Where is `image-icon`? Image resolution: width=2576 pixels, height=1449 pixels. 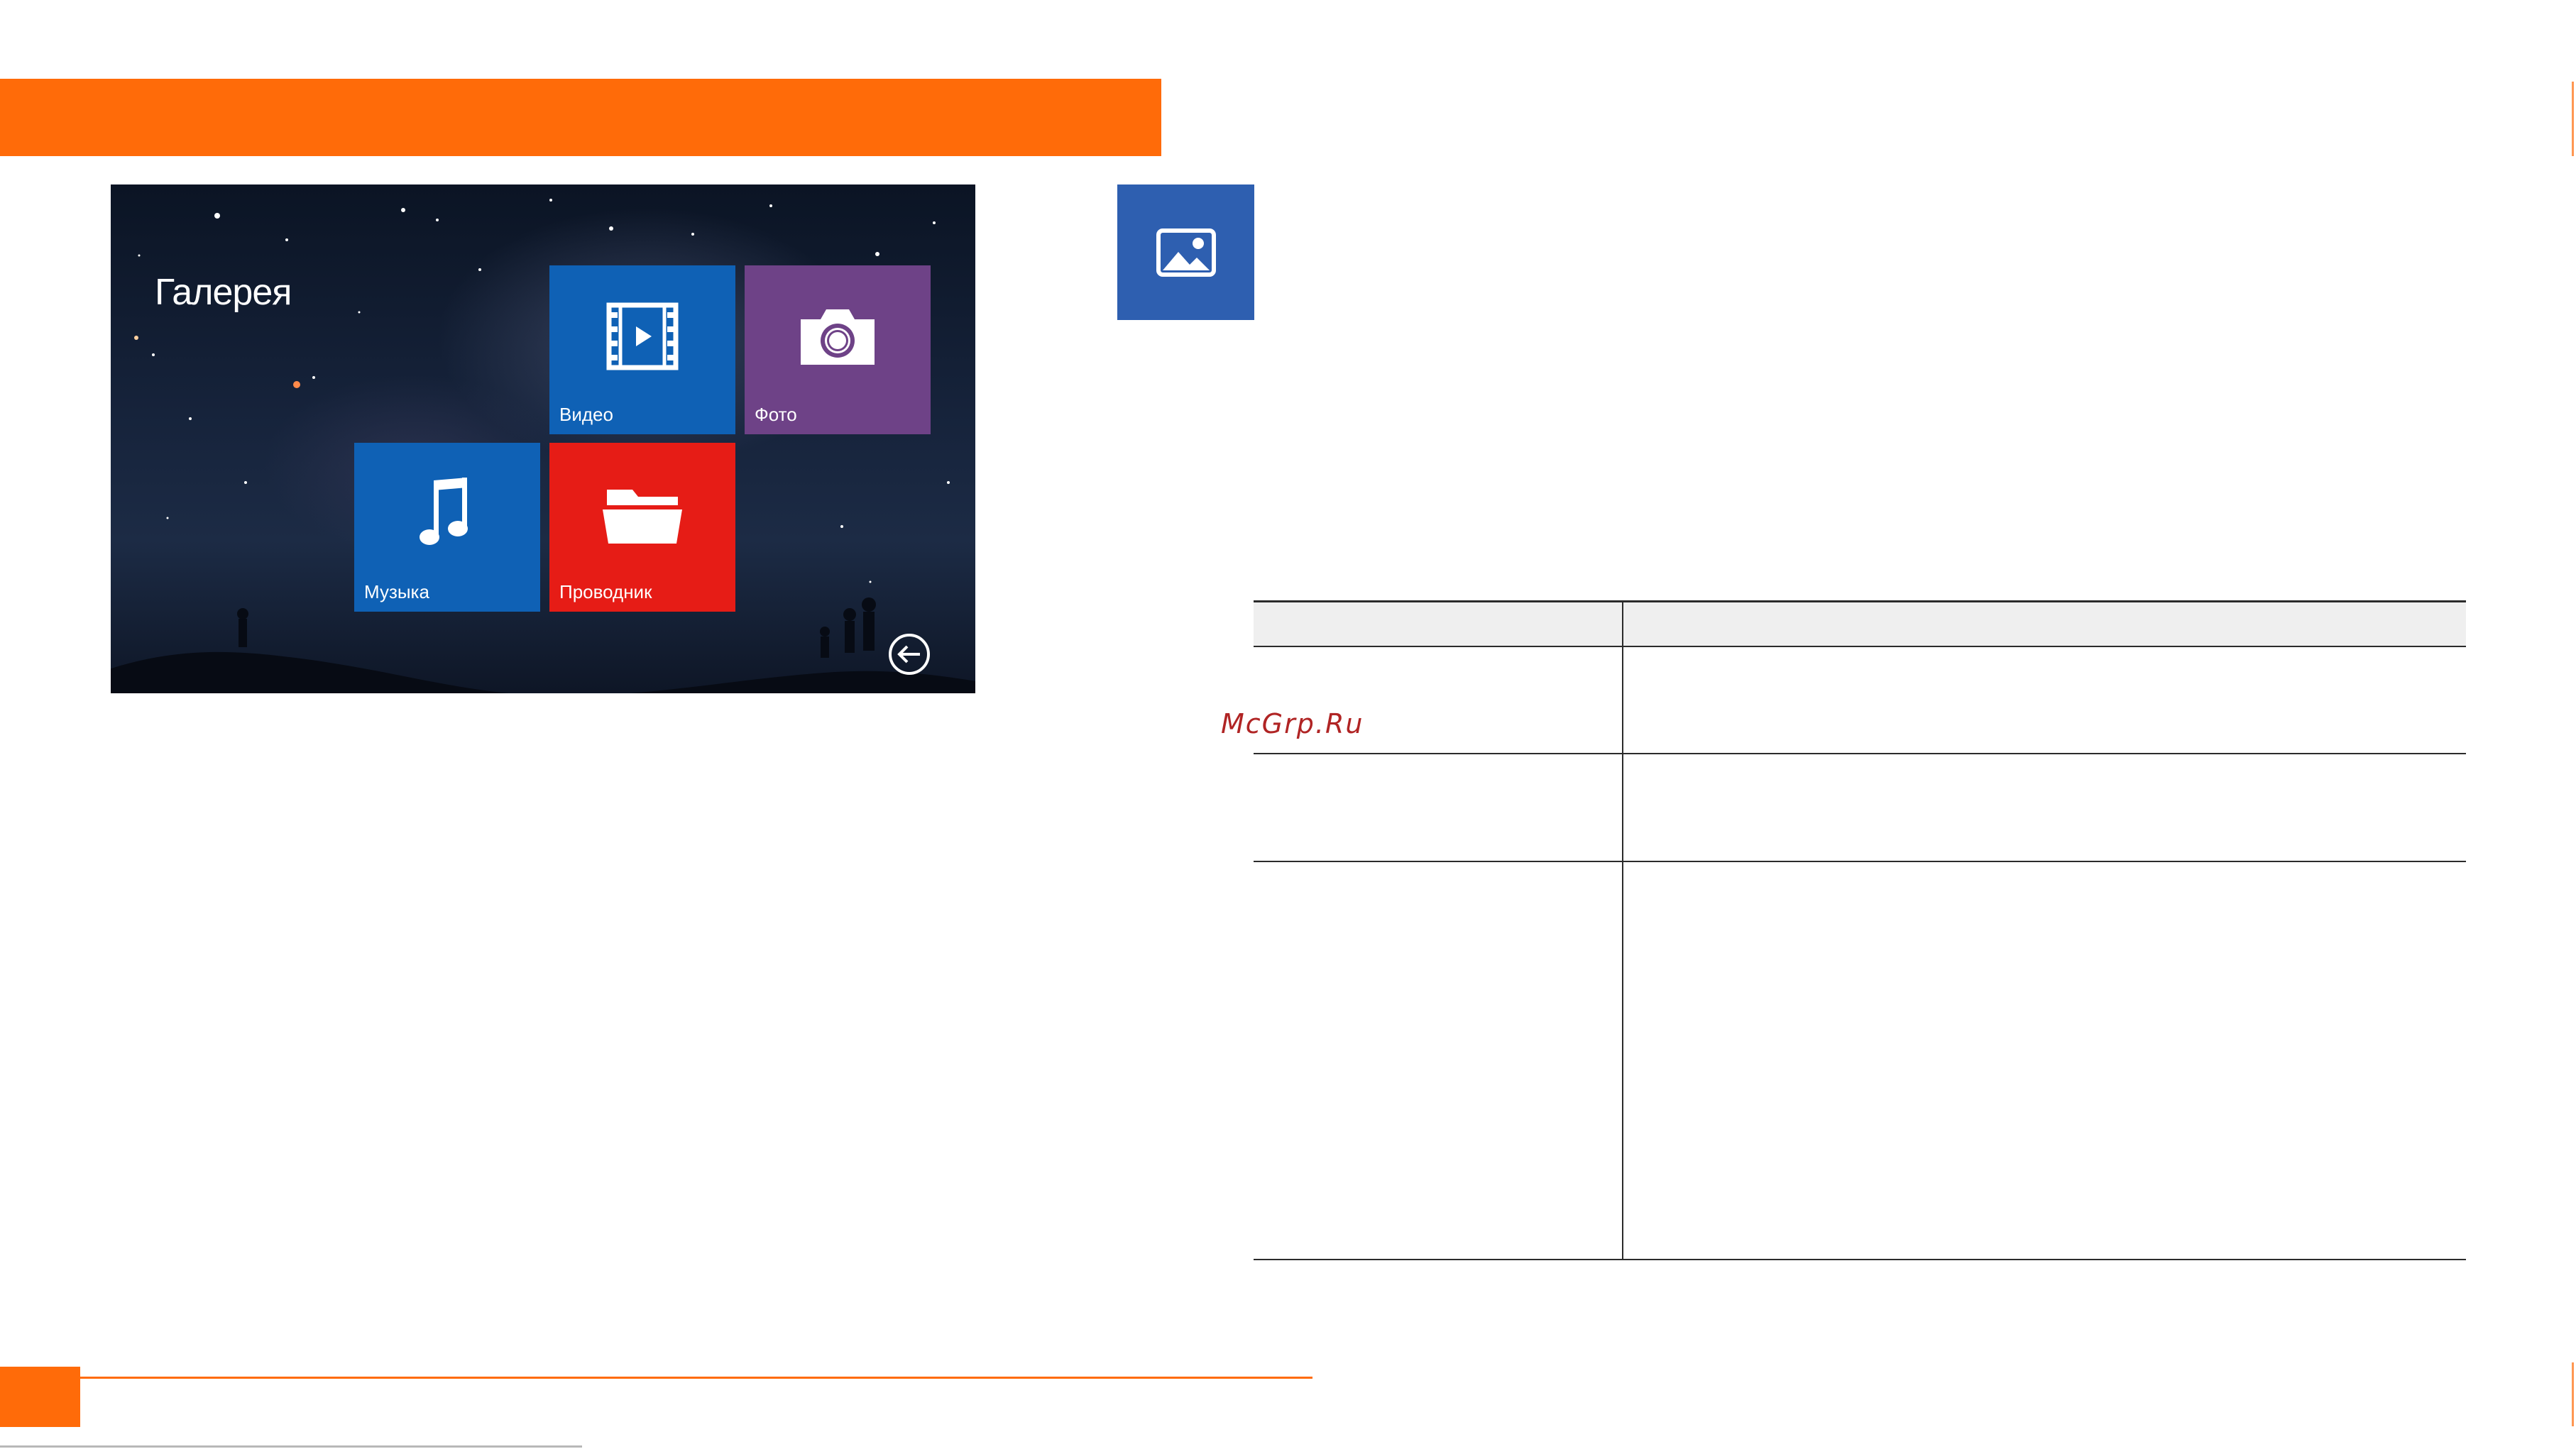
image-icon is located at coordinates (1186, 252).